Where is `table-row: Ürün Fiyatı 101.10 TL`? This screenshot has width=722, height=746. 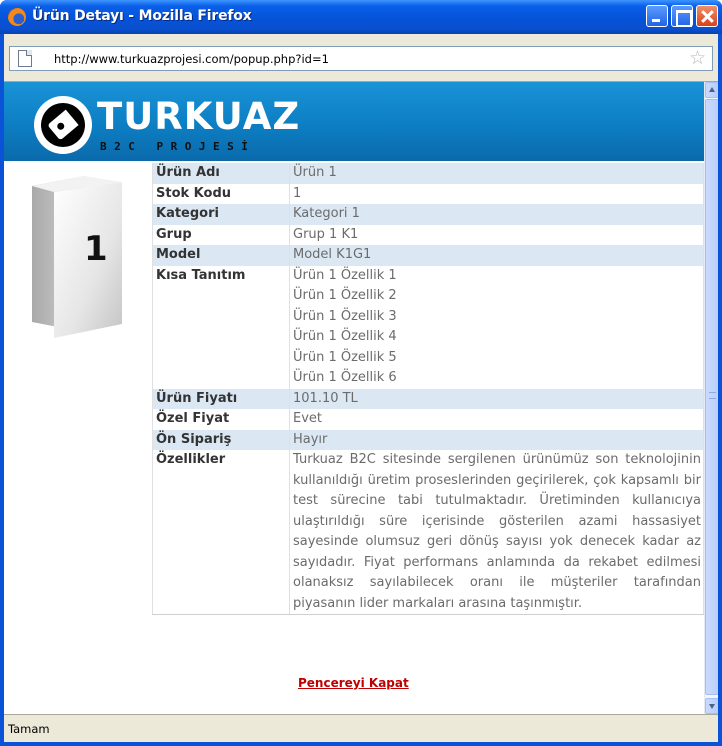
table-row: Ürün Fiyatı 101.10 TL is located at coordinates (428, 398).